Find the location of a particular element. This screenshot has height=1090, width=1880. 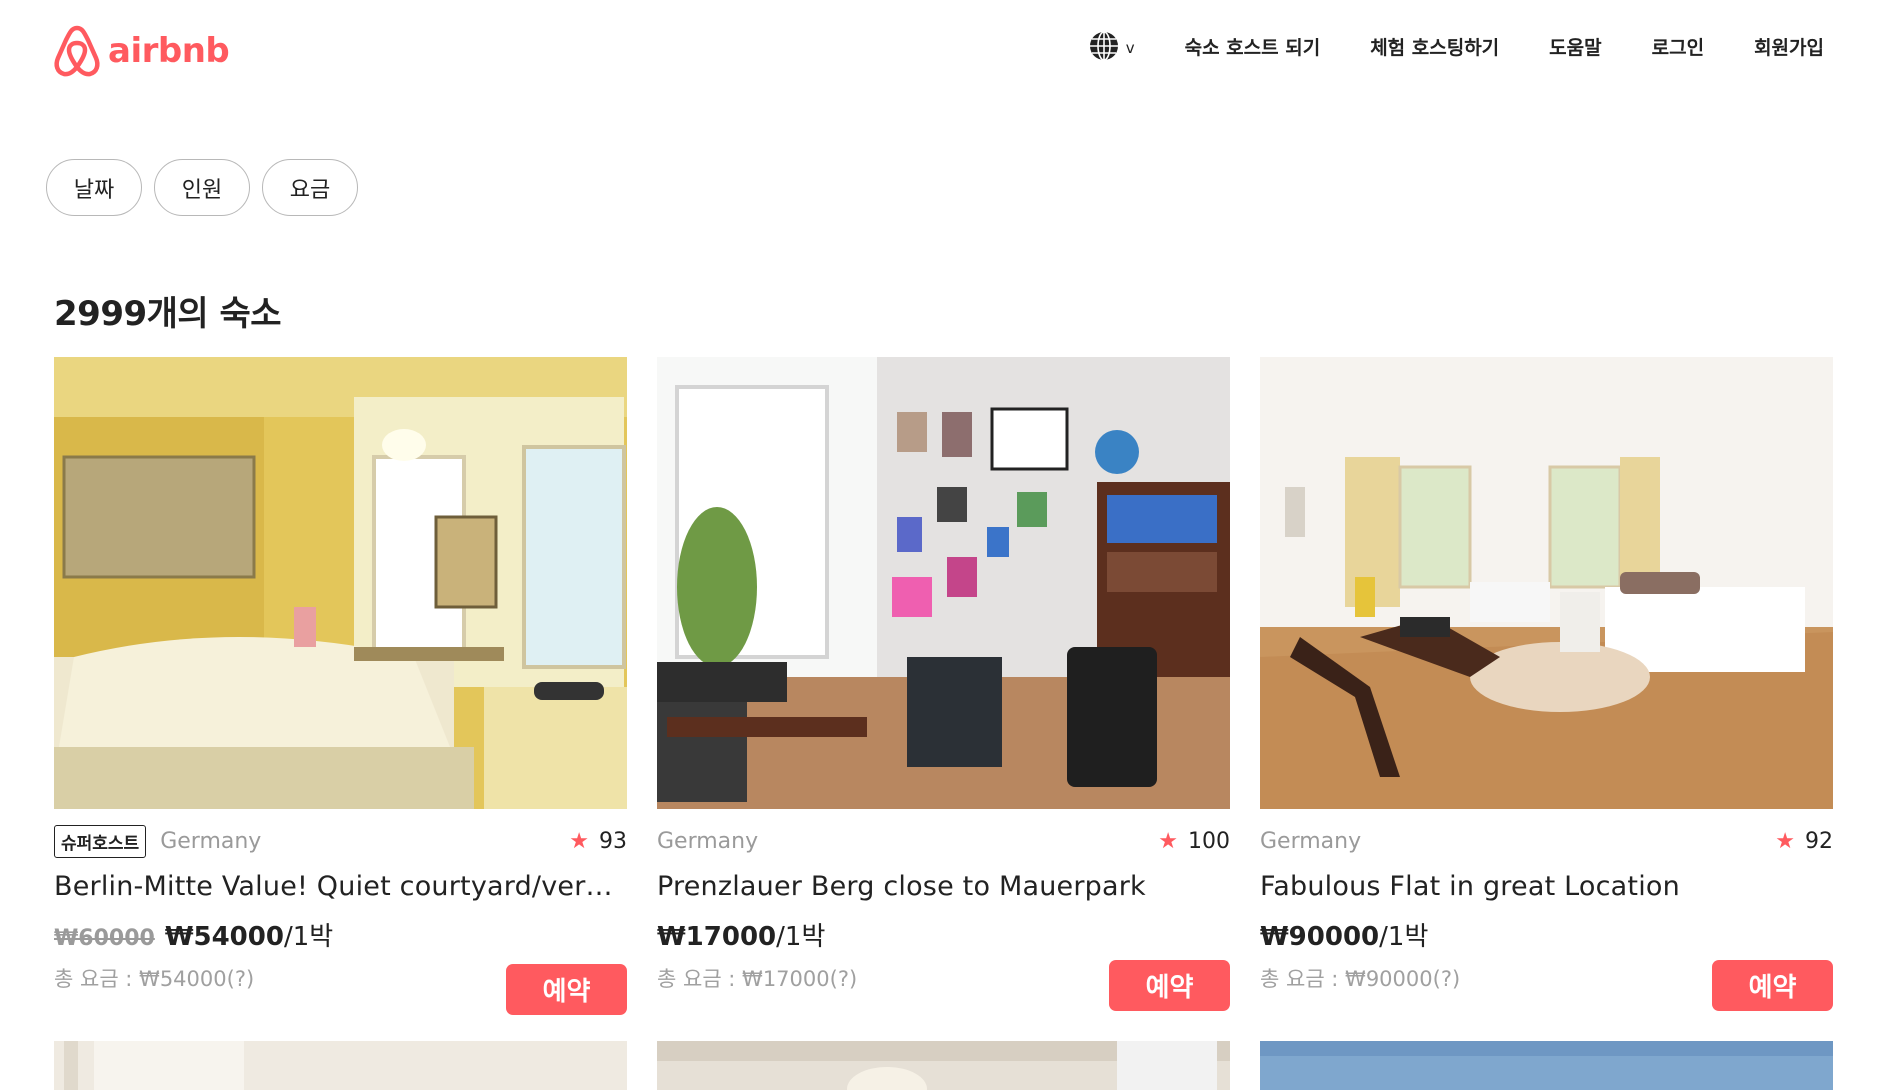

filter-price-button: 요금 is located at coordinates (310, 187).